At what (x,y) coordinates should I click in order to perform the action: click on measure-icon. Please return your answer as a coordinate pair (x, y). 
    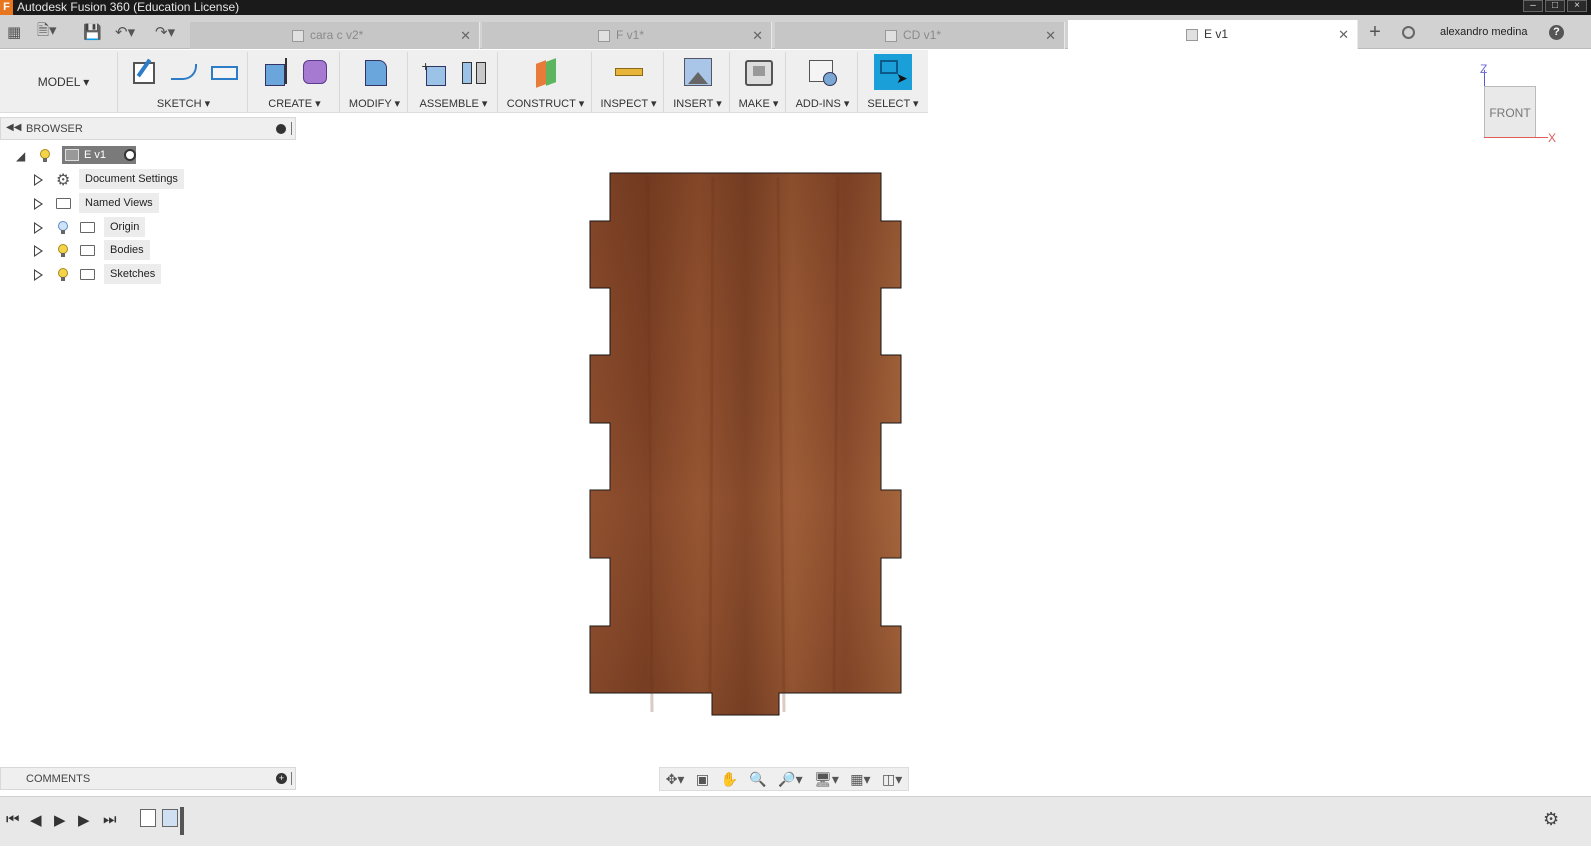
    Looking at the image, I should click on (629, 72).